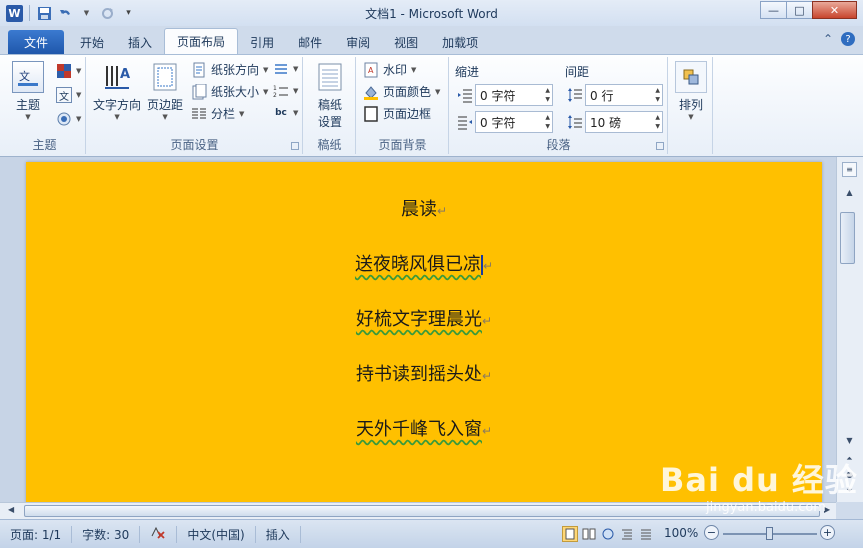 The image size is (863, 548). I want to click on tab-file: 文件, so click(36, 42).